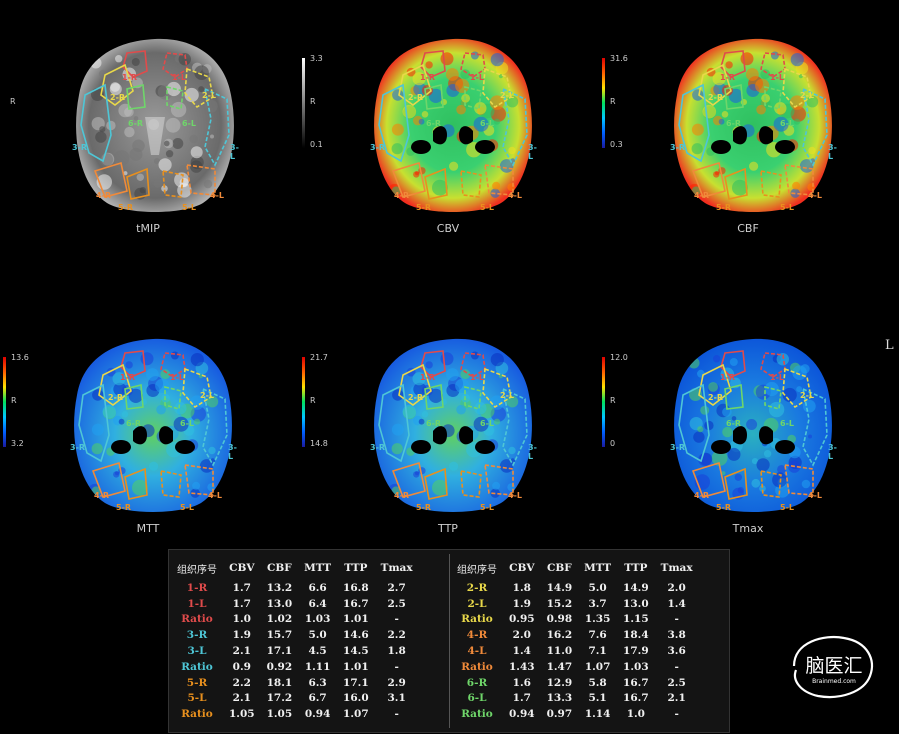 The image size is (899, 734). Describe the element at coordinates (748, 528) in the screenshot. I see `tmax-label: Tmax` at that location.